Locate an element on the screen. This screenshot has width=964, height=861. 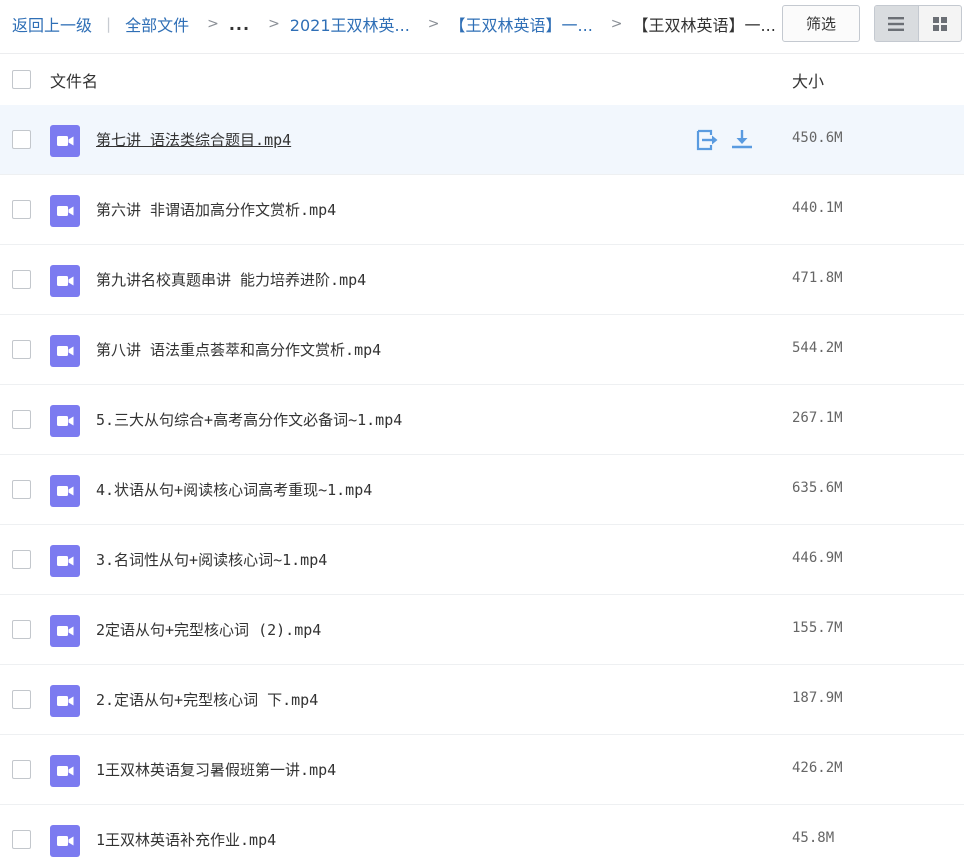
file-row: 2.定语从句+完型核心词 下.mp4 187.9M is located at coordinates (482, 700).